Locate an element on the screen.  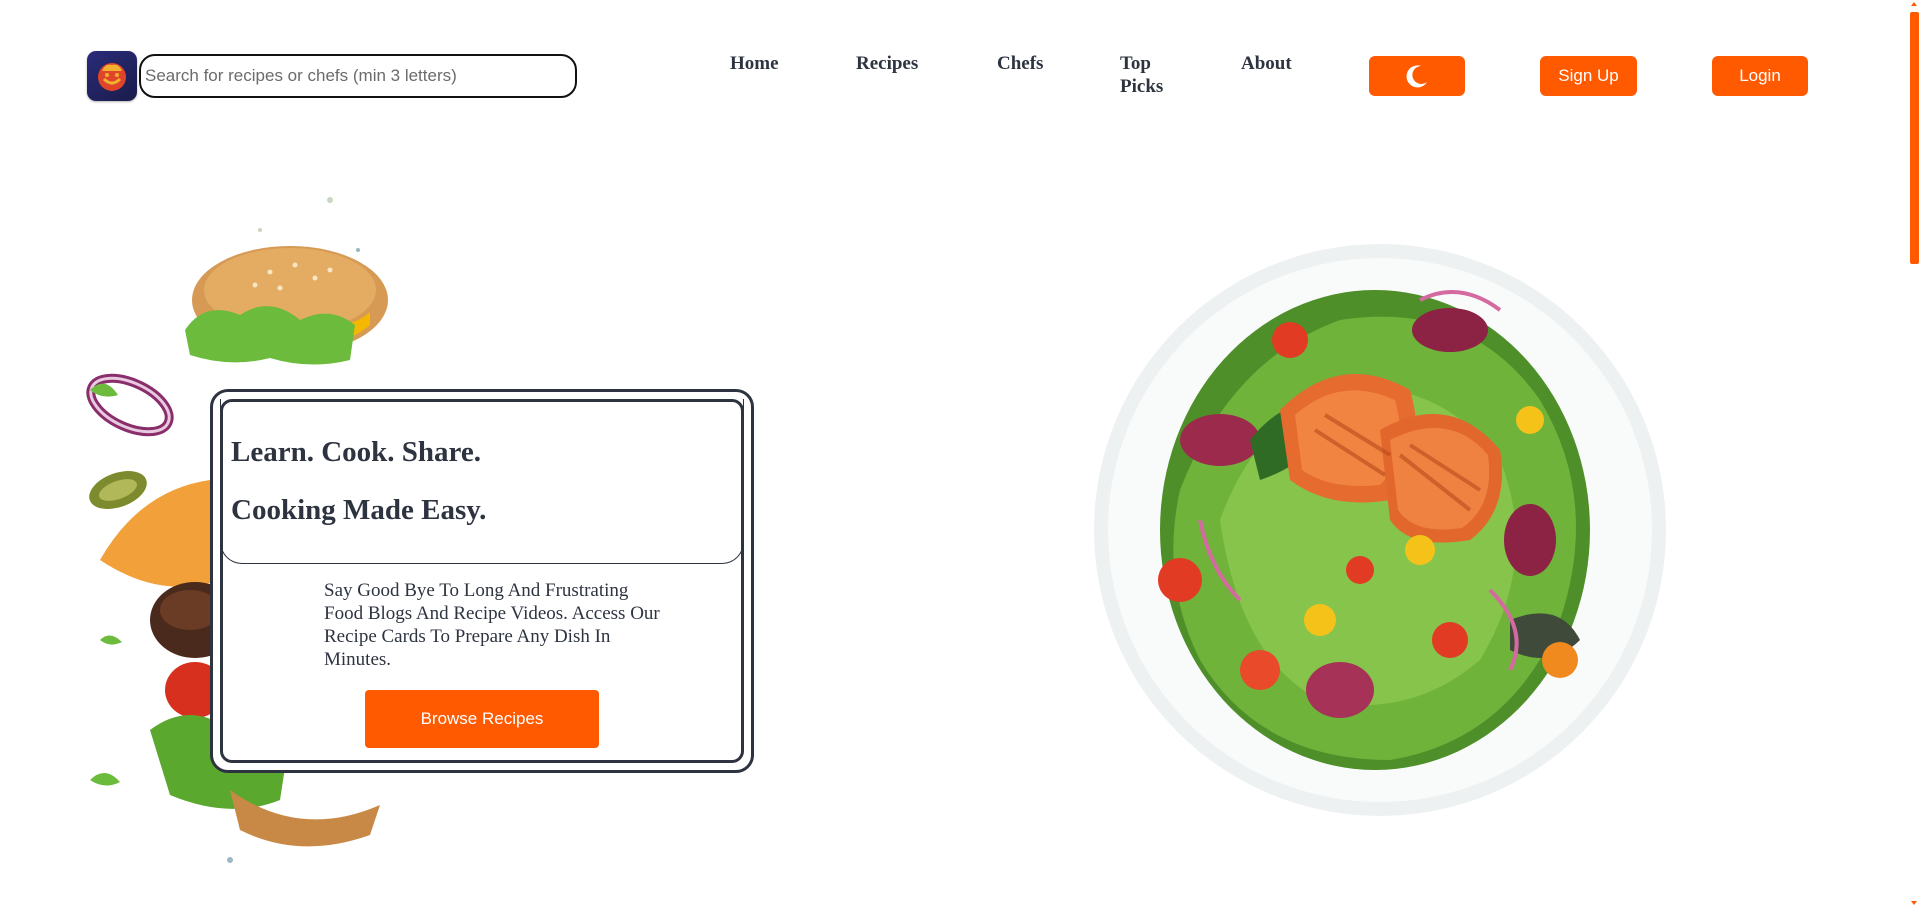
moon-icon is located at coordinates (1416, 76).